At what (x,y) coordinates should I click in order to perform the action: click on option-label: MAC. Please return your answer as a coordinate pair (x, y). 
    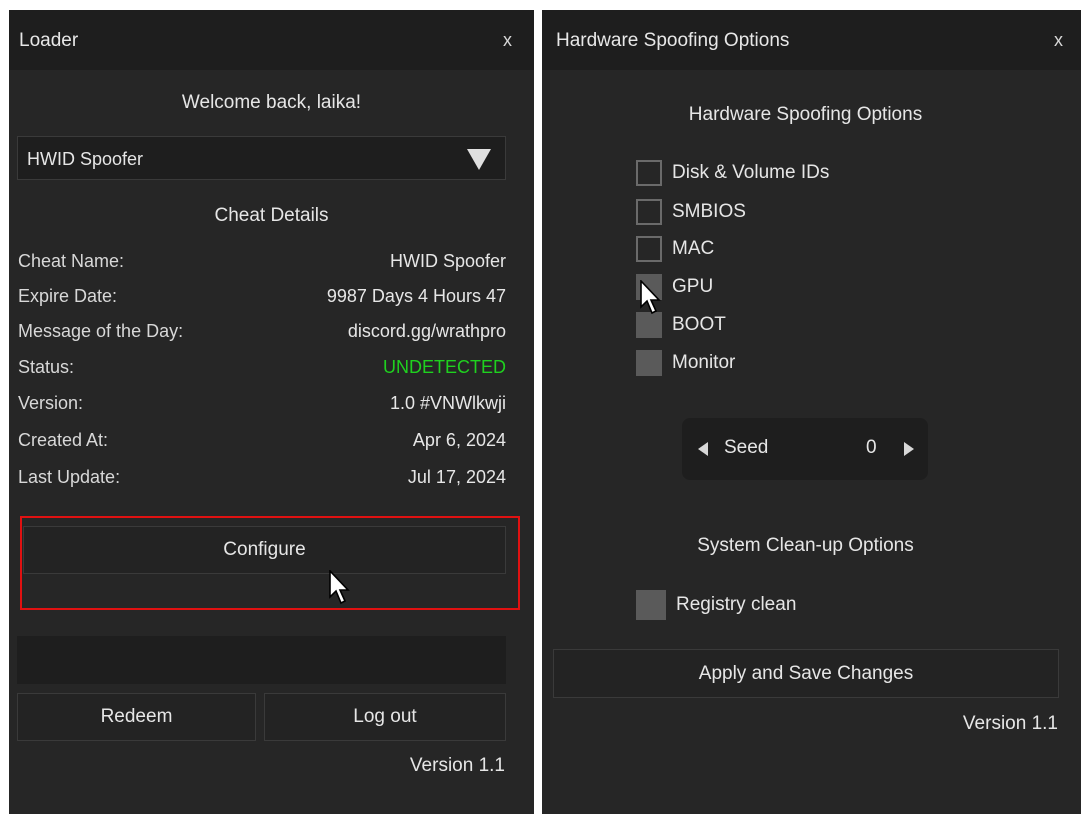
    Looking at the image, I should click on (693, 248).